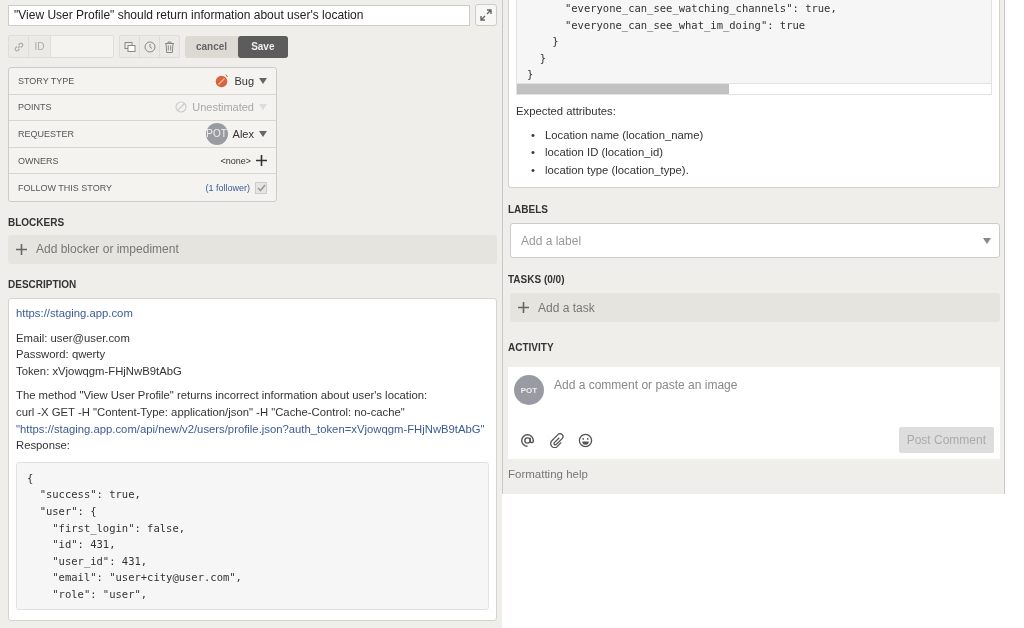 The width and height of the screenshot is (1024, 628). Describe the element at coordinates (99, 371) in the screenshot. I see `description-text: Token: xVjowqgm-FHjNwB9tAbG` at that location.